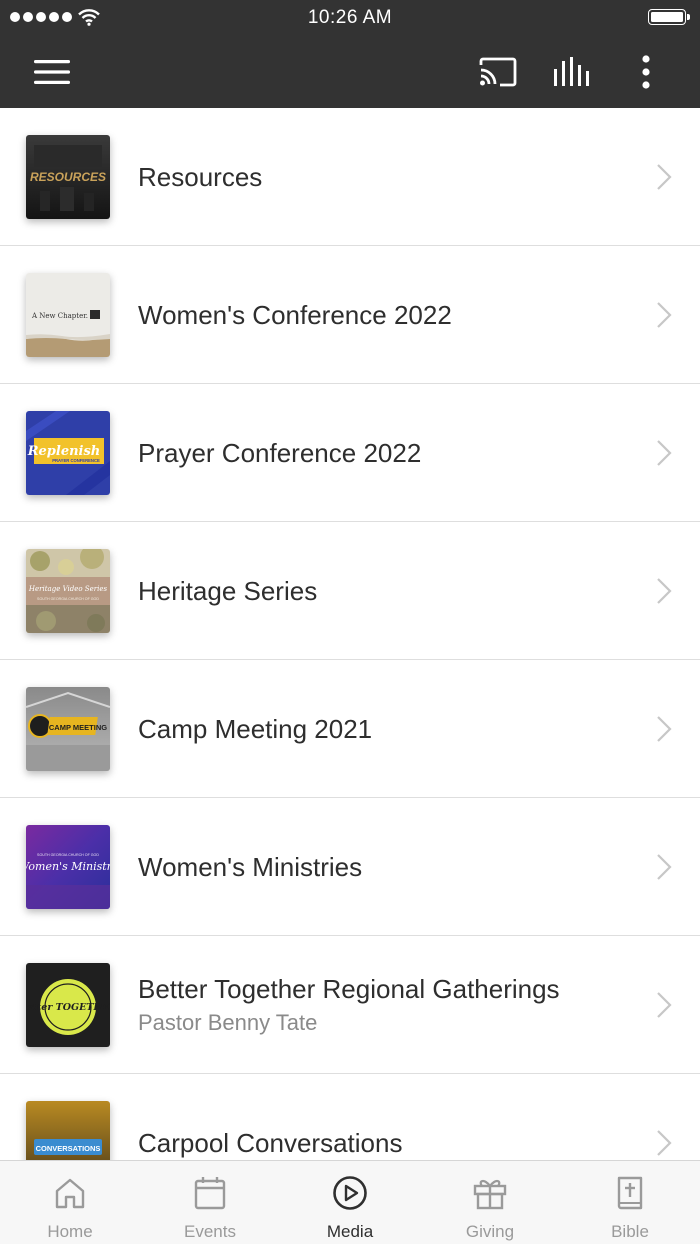  I want to click on bible-icon, so click(630, 1193).